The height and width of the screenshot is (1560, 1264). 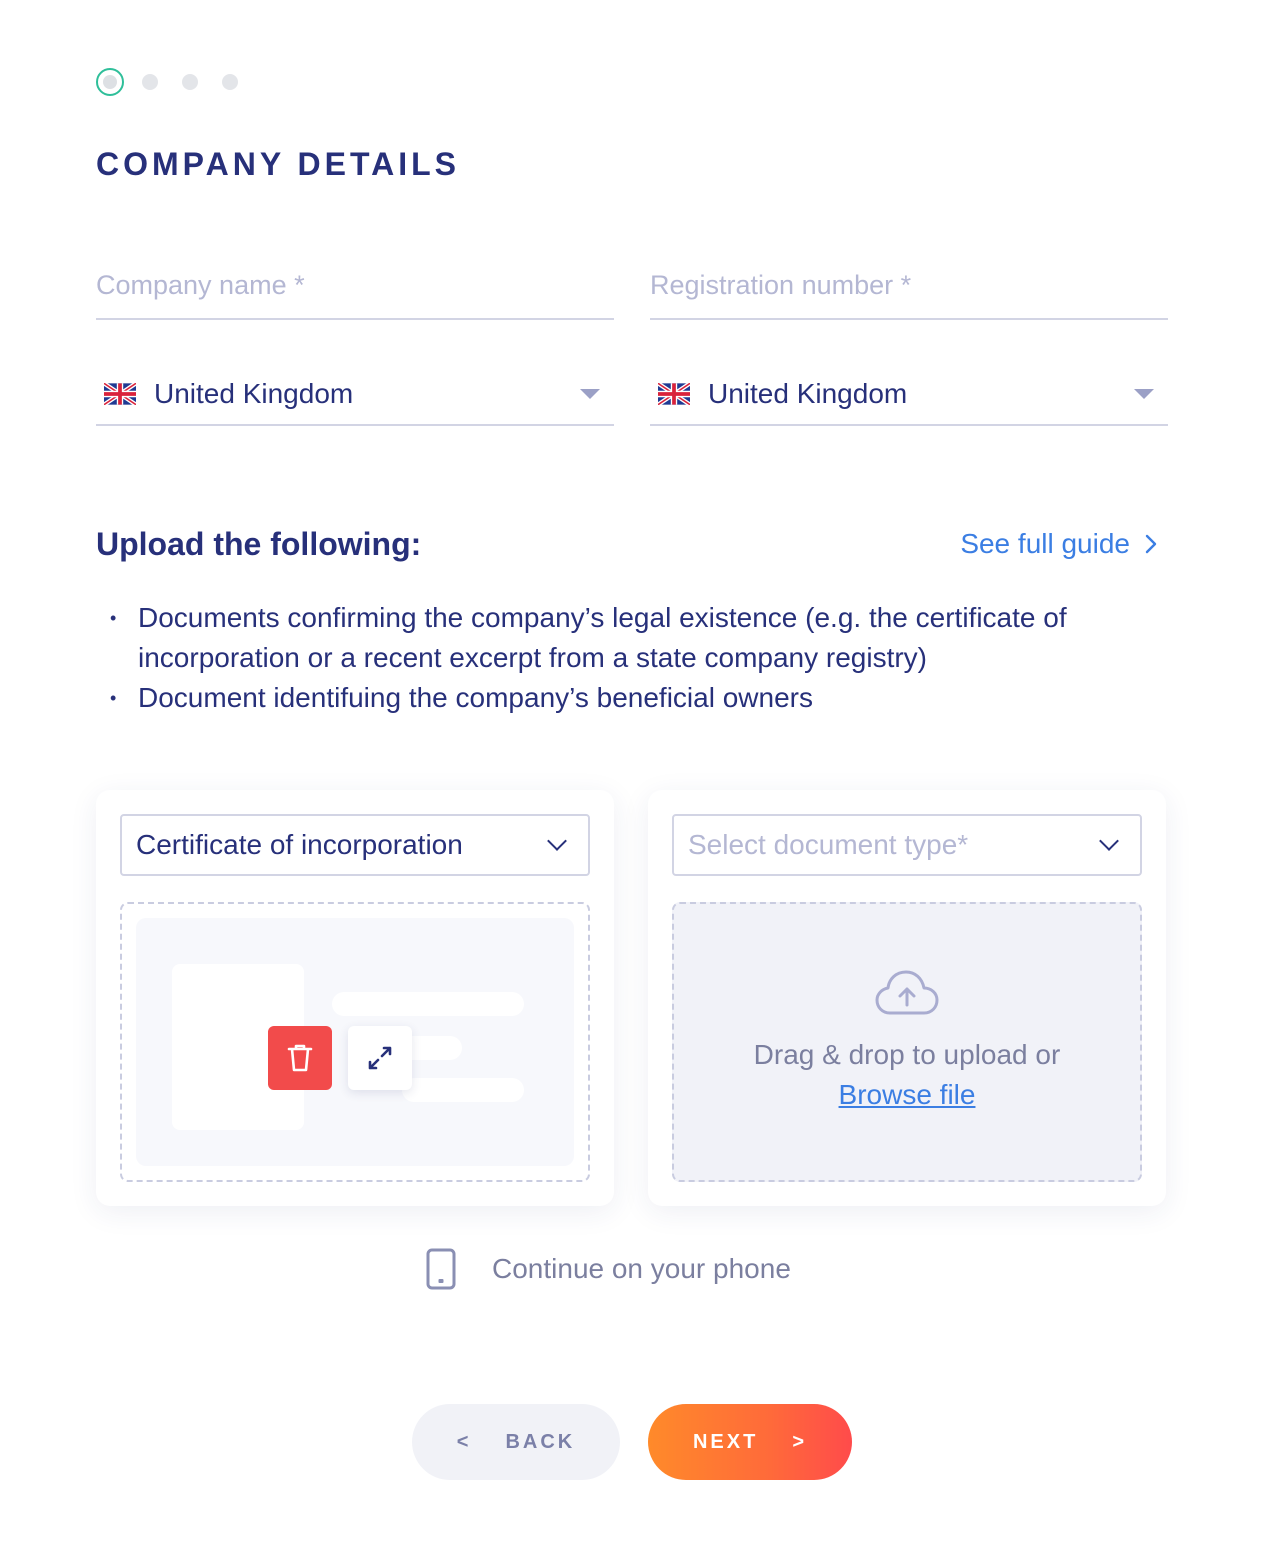 I want to click on see-full-guide-link: See full guide, so click(x=1059, y=544).